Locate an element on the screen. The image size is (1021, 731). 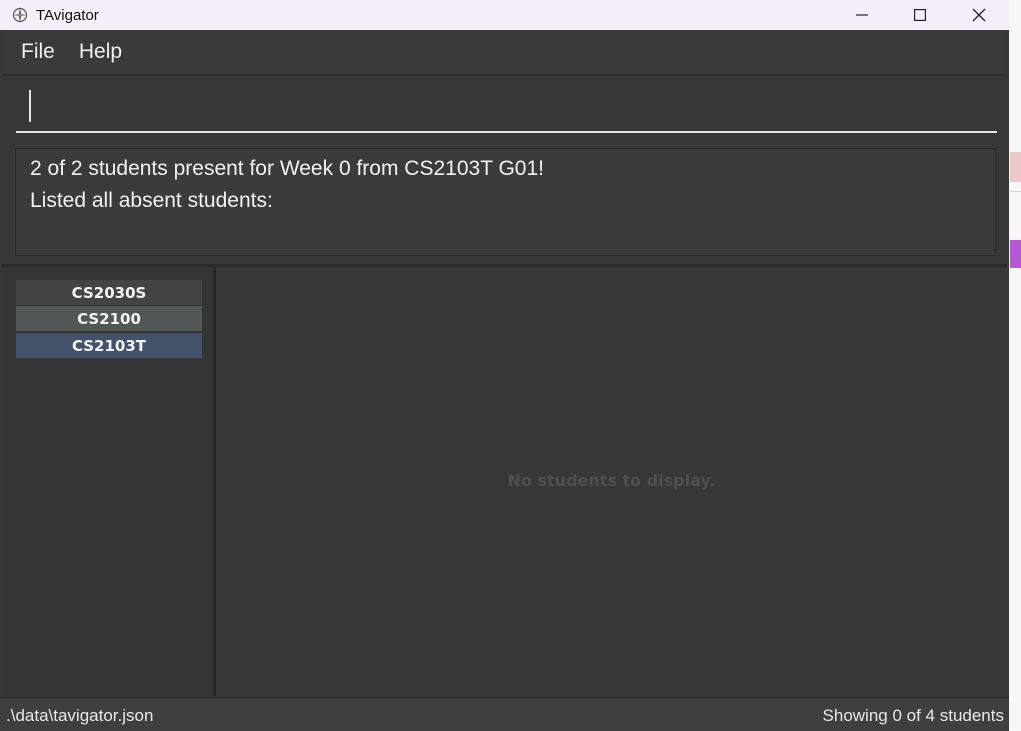
minimize-button is located at coordinates (862, 15).